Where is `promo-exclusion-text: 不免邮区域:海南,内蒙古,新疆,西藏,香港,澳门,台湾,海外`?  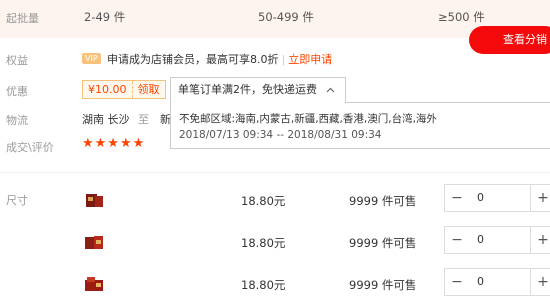 promo-exclusion-text: 不免邮区域:海南,内蒙古,新疆,西藏,香港,澳门,台湾,海外 is located at coordinates (308, 119).